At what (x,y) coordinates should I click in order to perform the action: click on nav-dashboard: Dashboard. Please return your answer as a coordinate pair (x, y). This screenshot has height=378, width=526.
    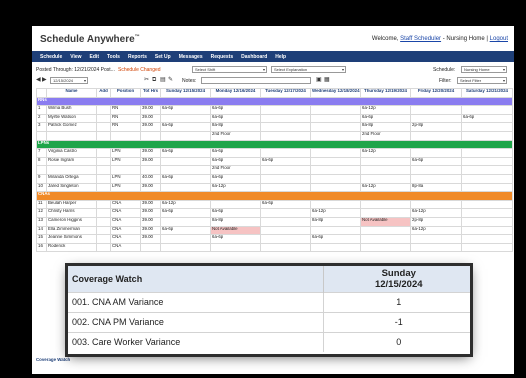
    Looking at the image, I should click on (254, 57).